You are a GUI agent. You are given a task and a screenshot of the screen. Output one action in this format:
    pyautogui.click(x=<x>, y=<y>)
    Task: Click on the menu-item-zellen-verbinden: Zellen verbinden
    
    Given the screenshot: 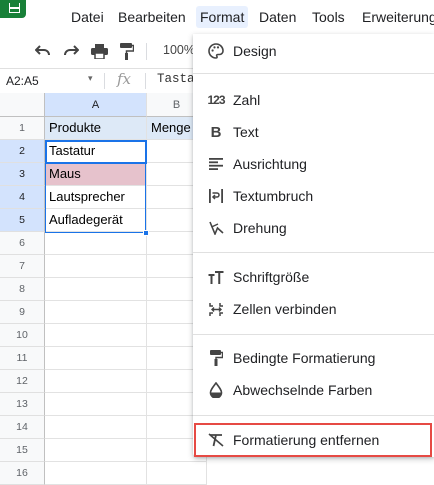 What is the action you would take?
    pyautogui.click(x=313, y=309)
    